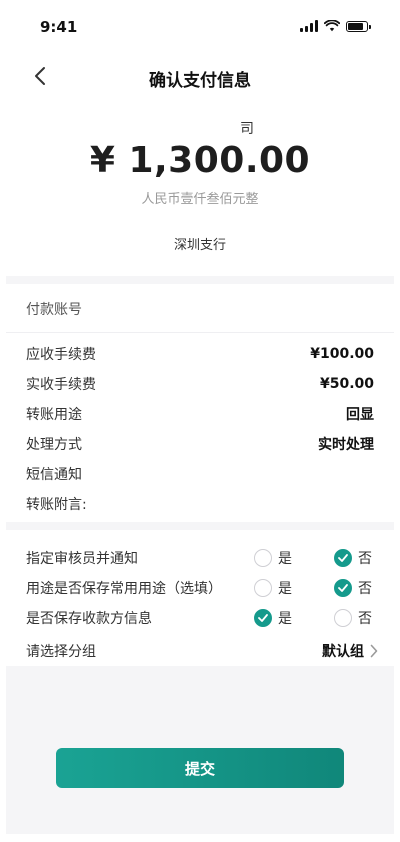 The image size is (400, 842). I want to click on detail-value: 回显, so click(360, 415).